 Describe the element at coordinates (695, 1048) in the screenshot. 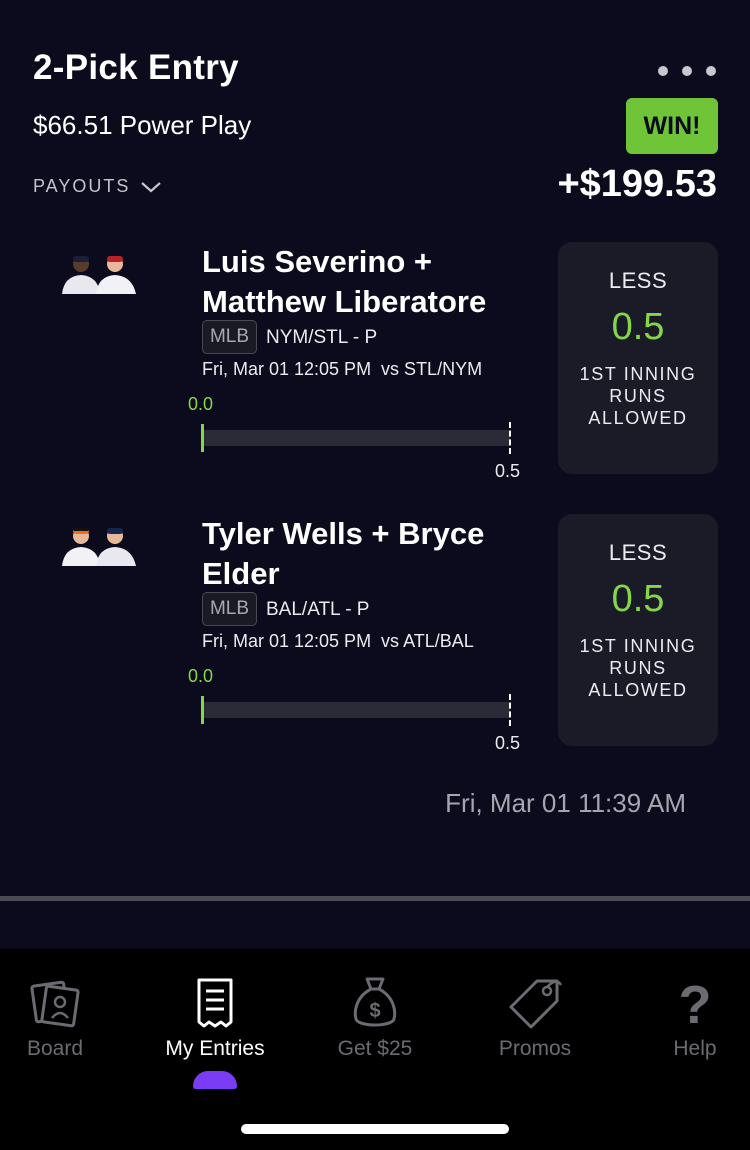

I see `nav-help-label: Help` at that location.